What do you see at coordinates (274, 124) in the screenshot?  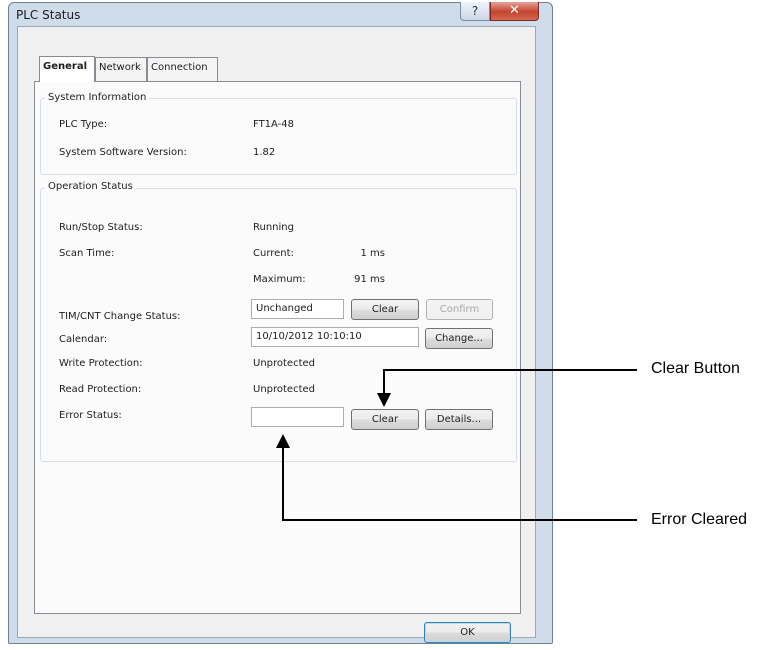 I see `plc-type-value: FT1A-48` at bounding box center [274, 124].